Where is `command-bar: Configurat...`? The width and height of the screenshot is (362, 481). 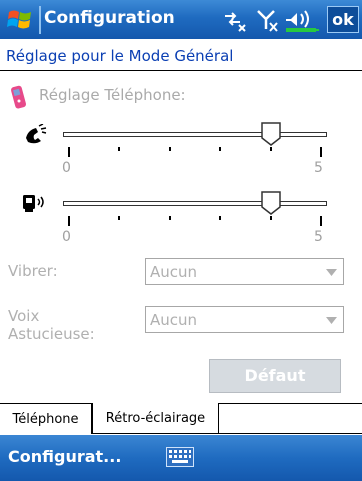 command-bar: Configurat... is located at coordinates (181, 458).